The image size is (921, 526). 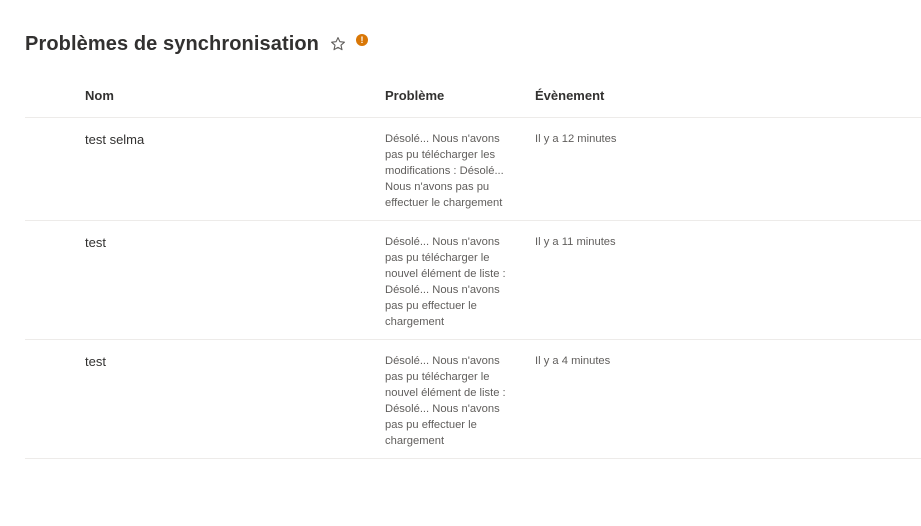 What do you see at coordinates (573, 361) in the screenshot?
I see `row-event: Il y a 4 minutes` at bounding box center [573, 361].